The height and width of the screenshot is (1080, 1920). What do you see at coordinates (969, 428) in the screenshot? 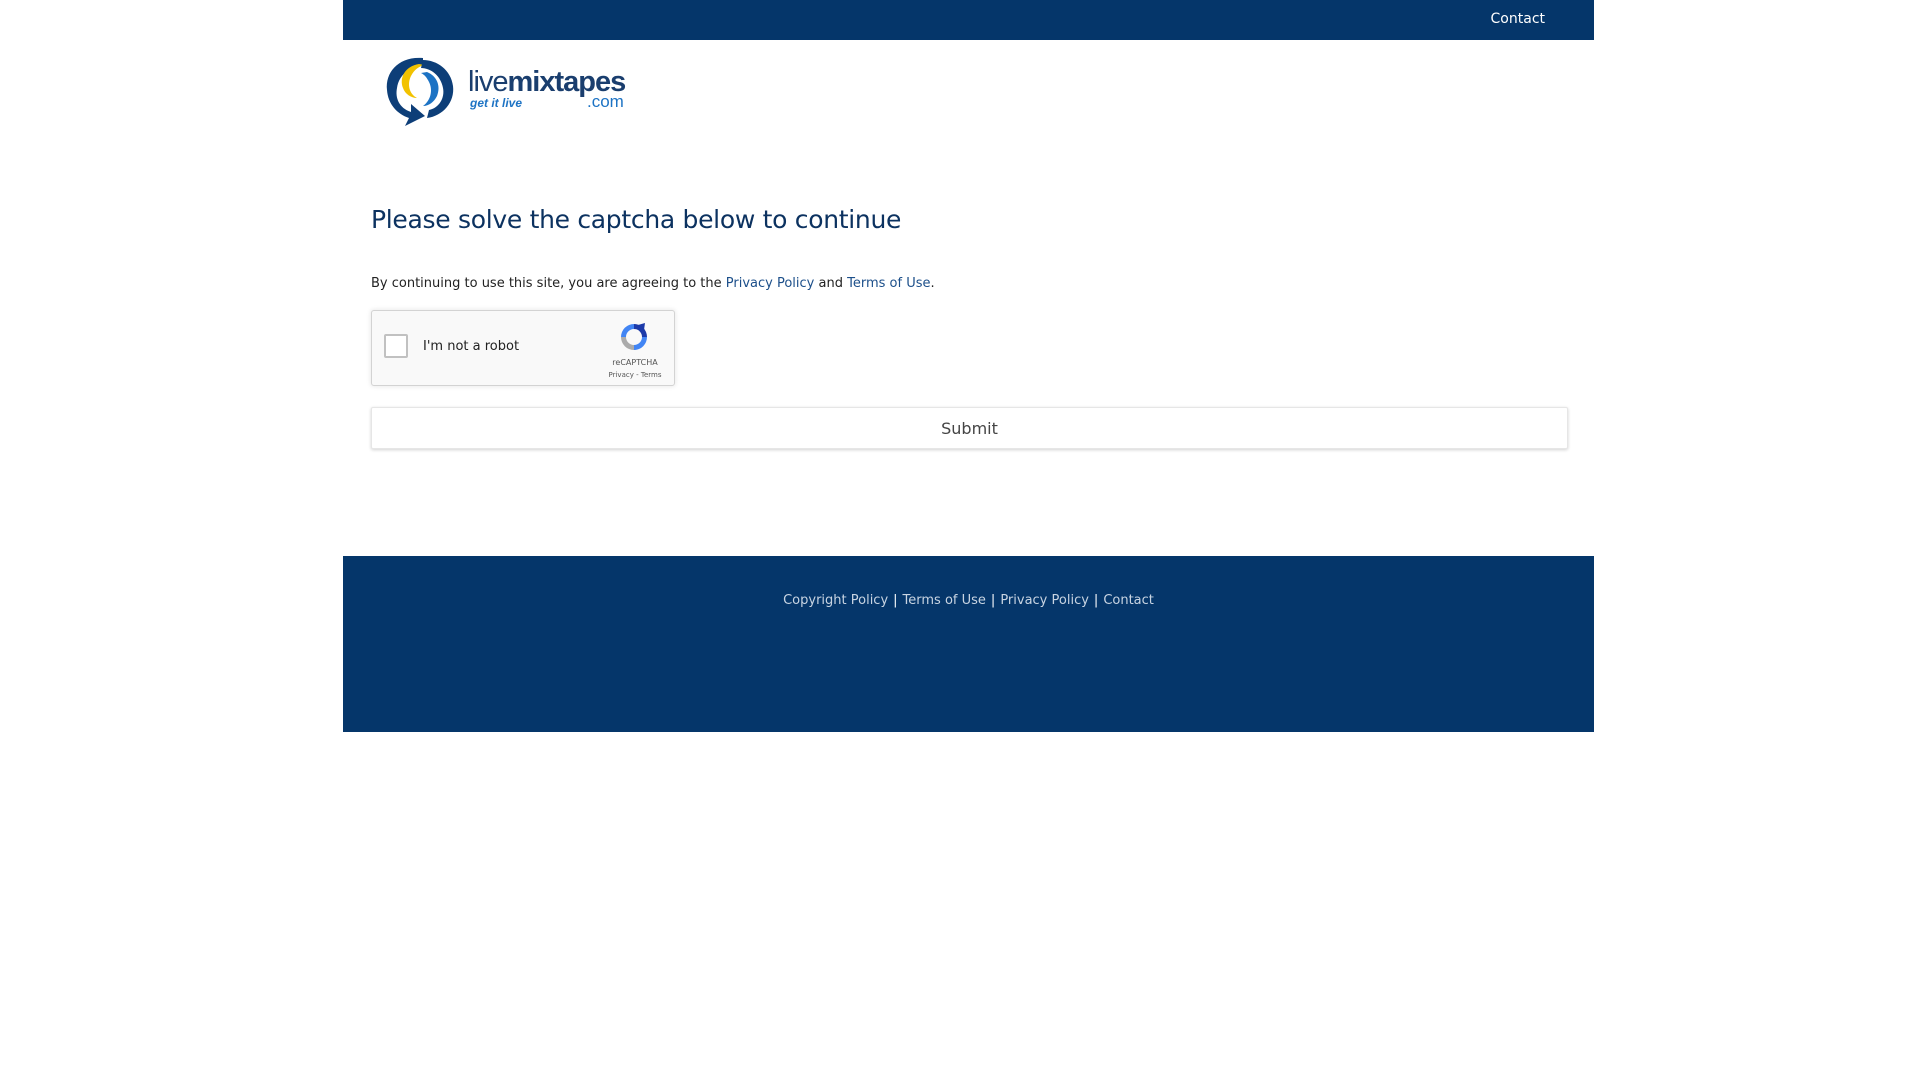
I see `submit-button: Submit` at bounding box center [969, 428].